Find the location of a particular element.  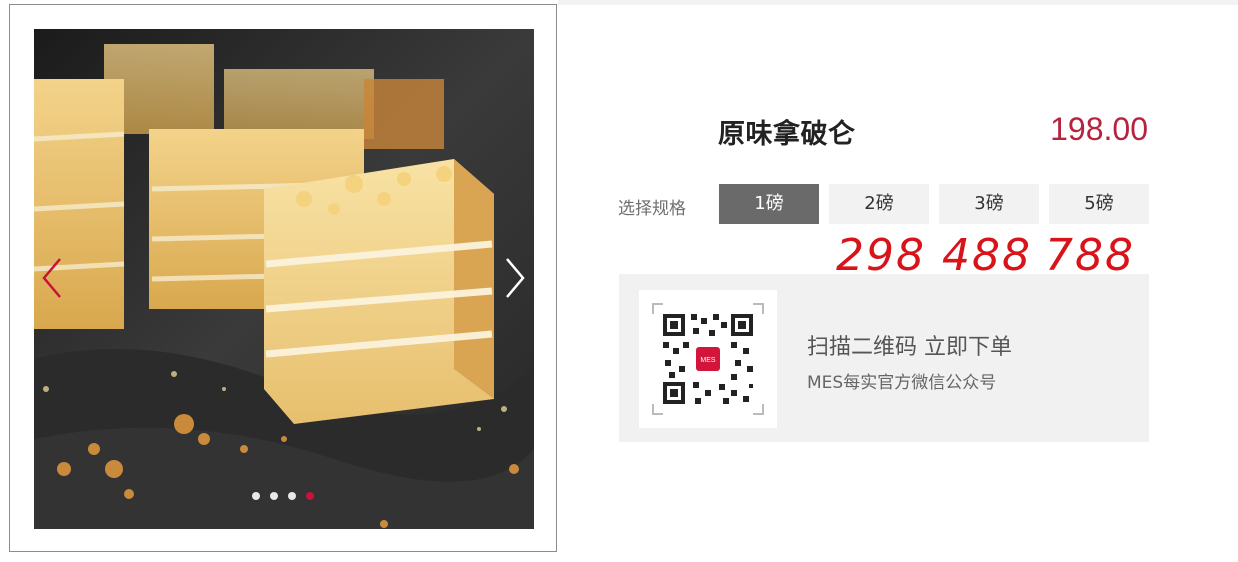

spec-option-1lb: 1磅 is located at coordinates (769, 204).